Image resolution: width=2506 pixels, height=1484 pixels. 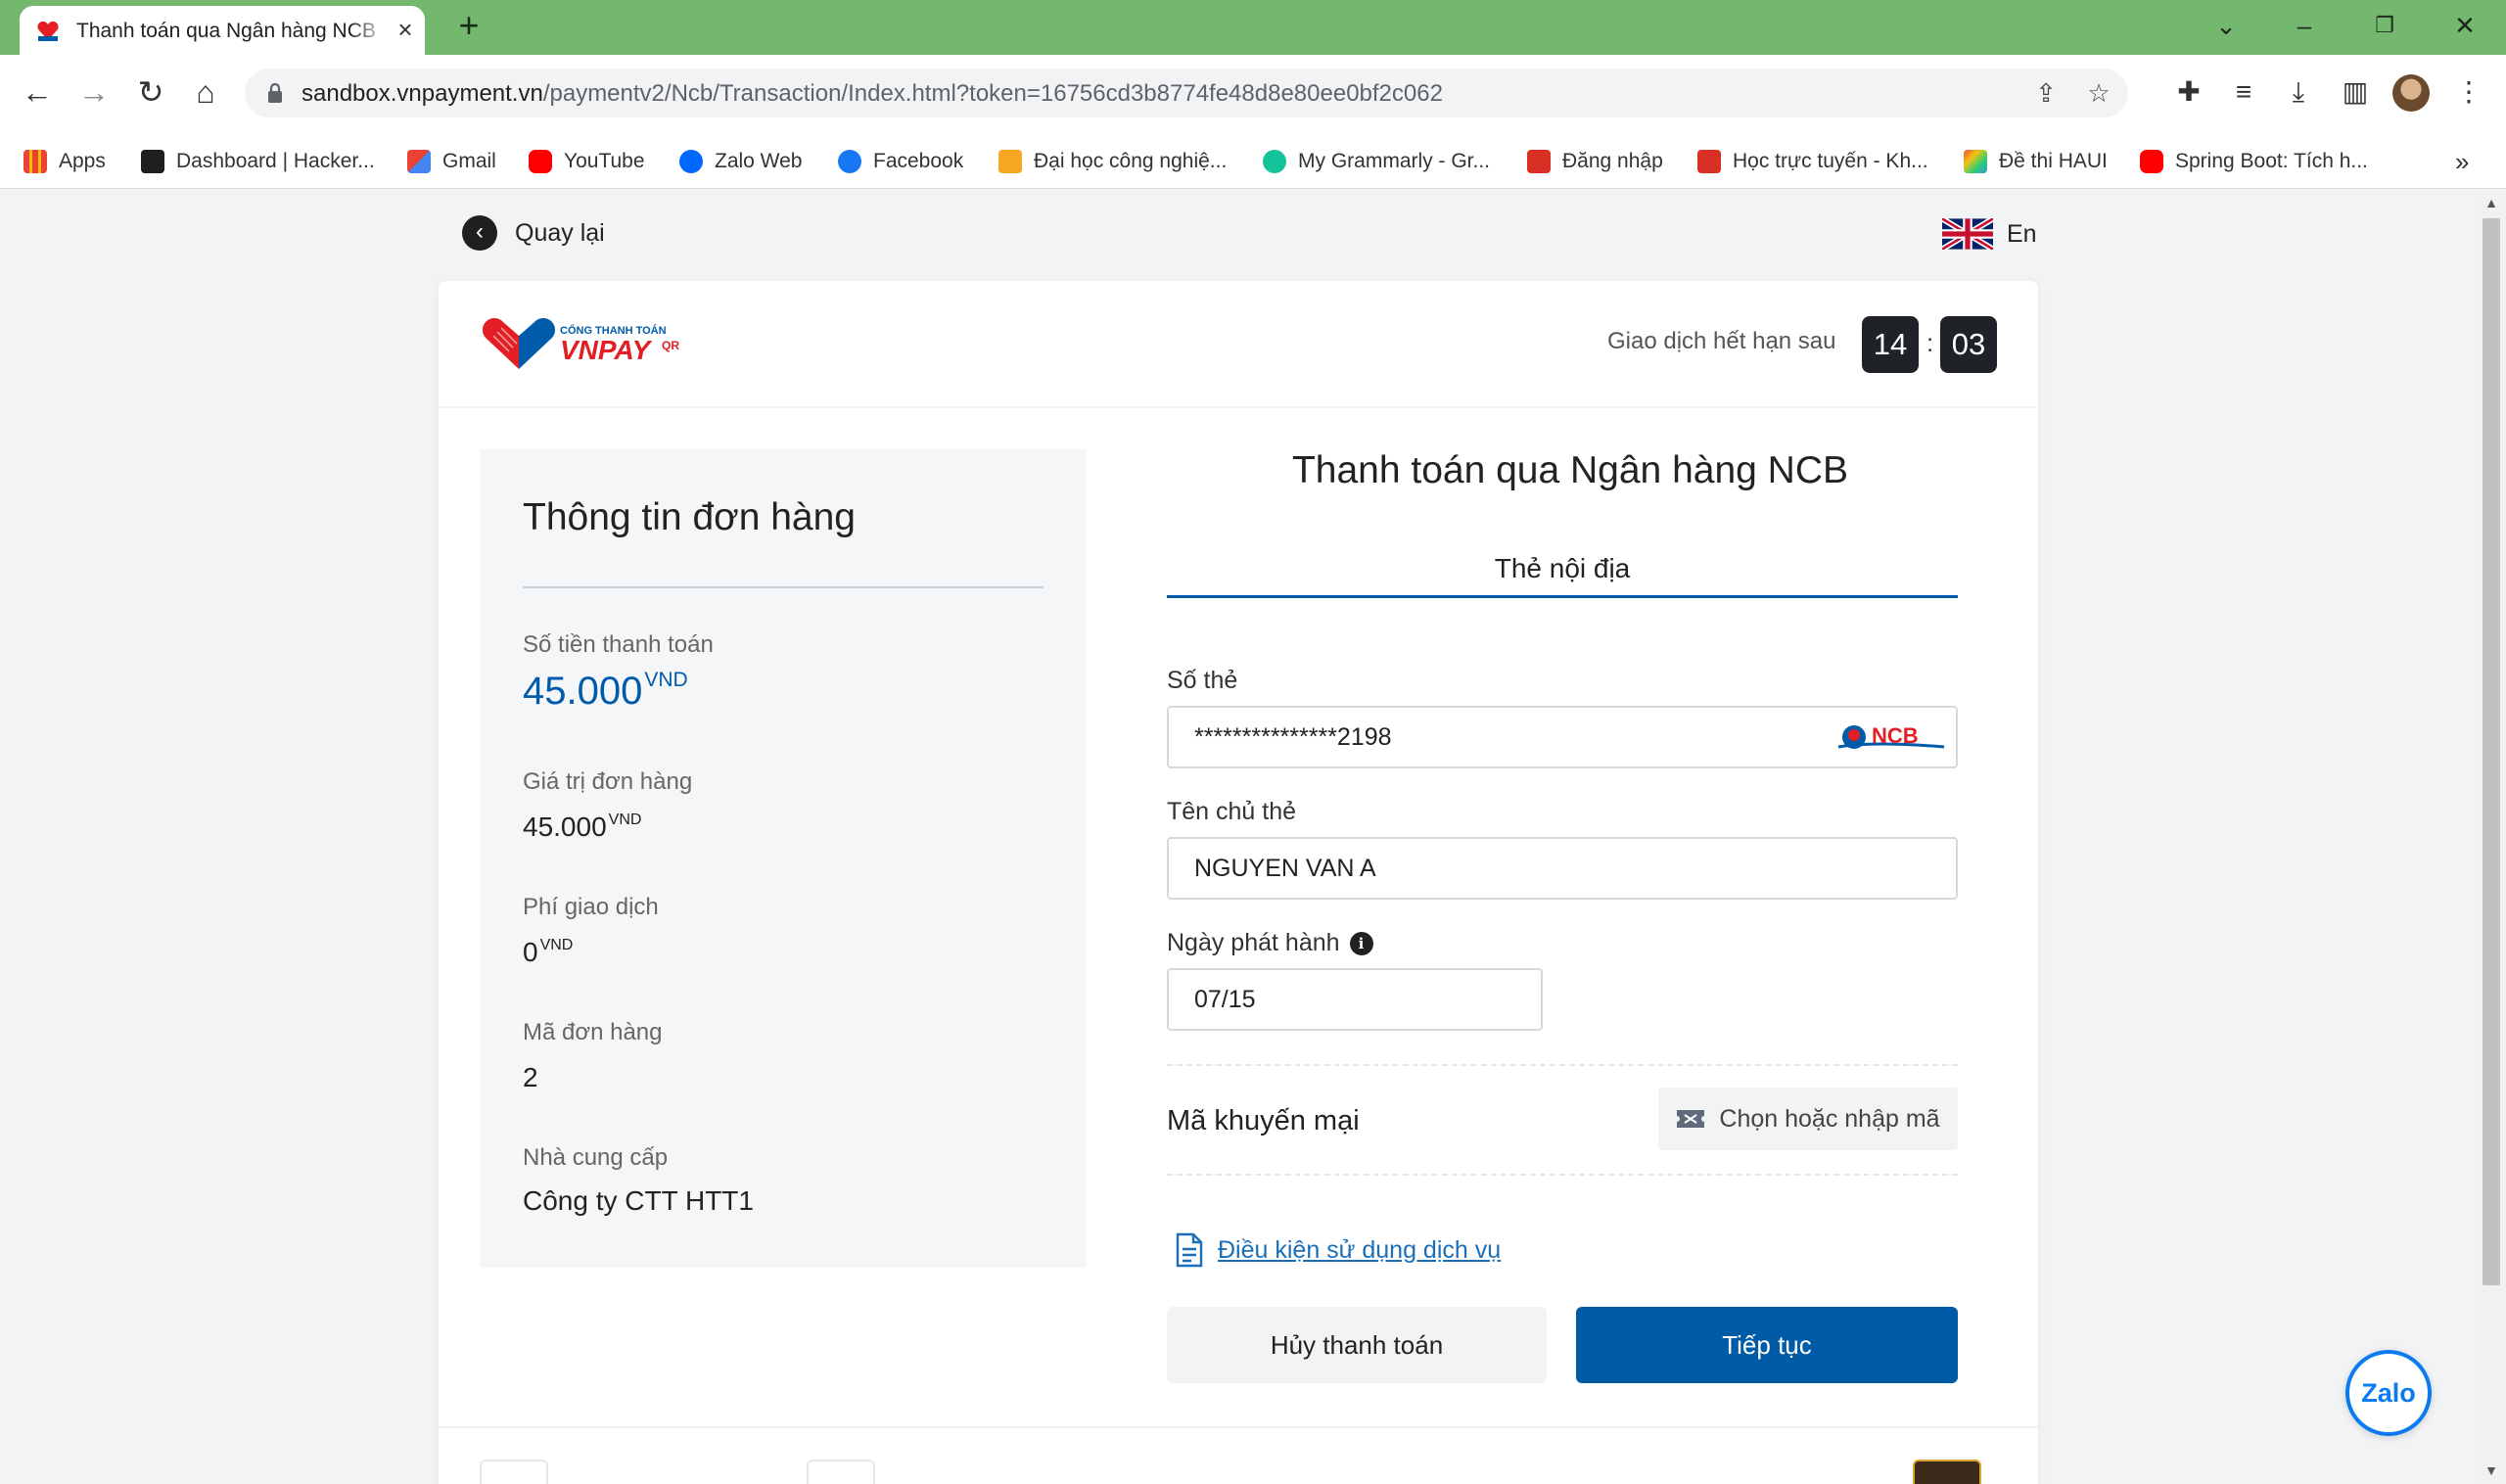 I want to click on issue-date-field: 07/15, so click(x=1355, y=999).